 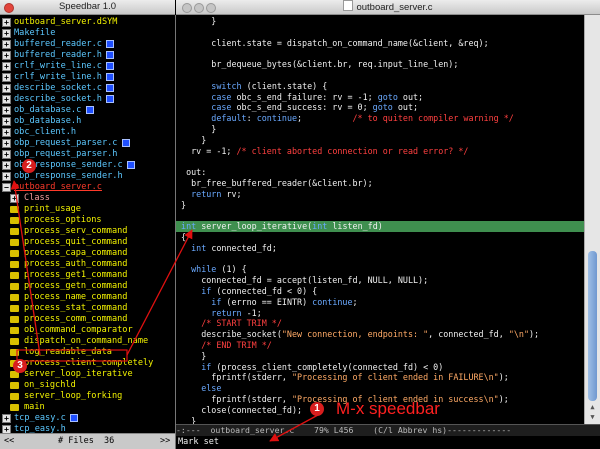 What do you see at coordinates (58, 99) in the screenshot?
I see `file-label: describe_socket.h` at bounding box center [58, 99].